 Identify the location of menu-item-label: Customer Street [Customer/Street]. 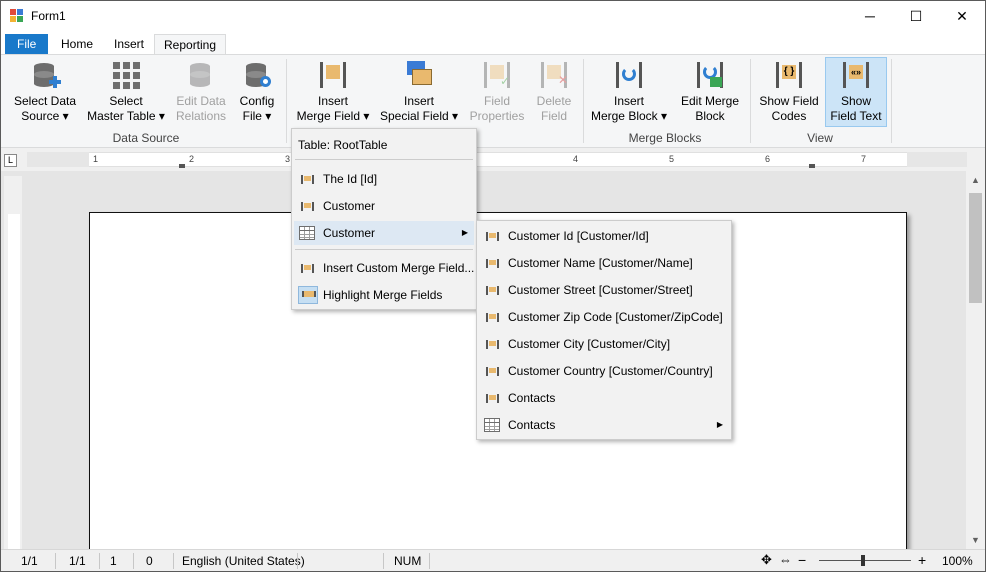
(600, 290).